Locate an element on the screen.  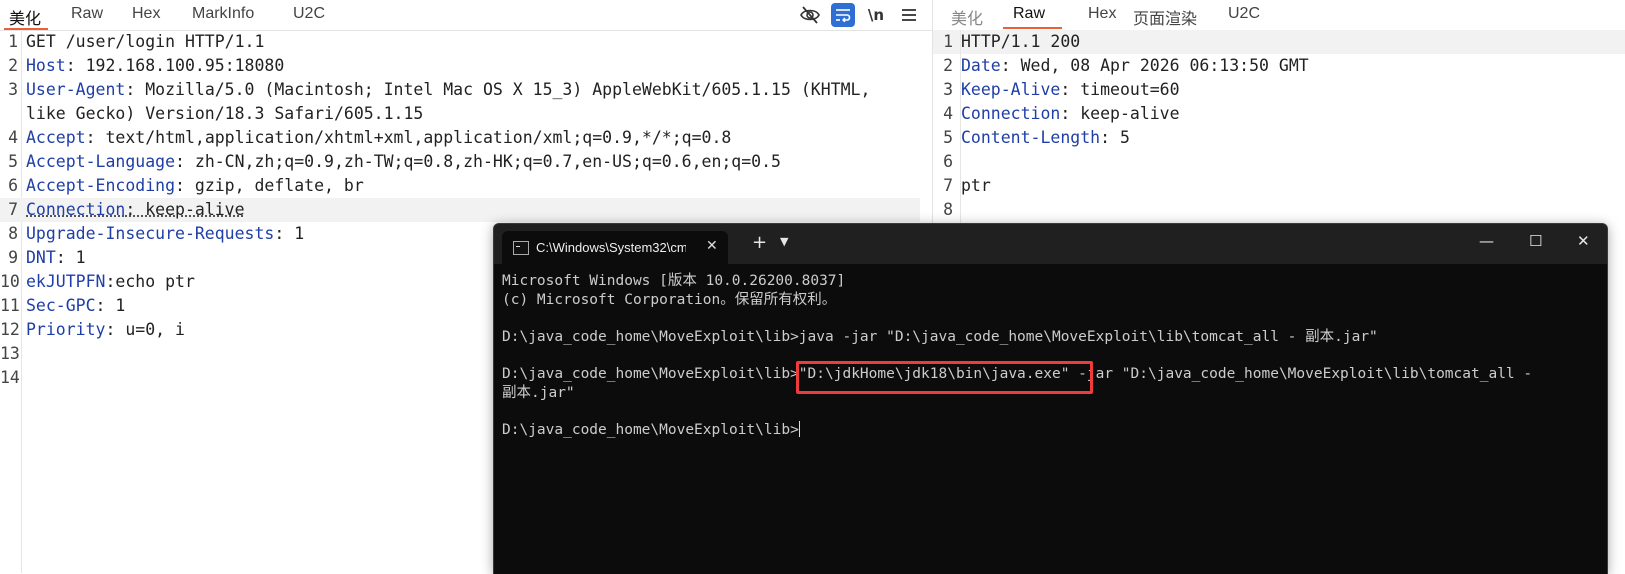
response-tabbar: 美化 Raw Hex 页面渲染 U2C is located at coordinates (1279, 15).